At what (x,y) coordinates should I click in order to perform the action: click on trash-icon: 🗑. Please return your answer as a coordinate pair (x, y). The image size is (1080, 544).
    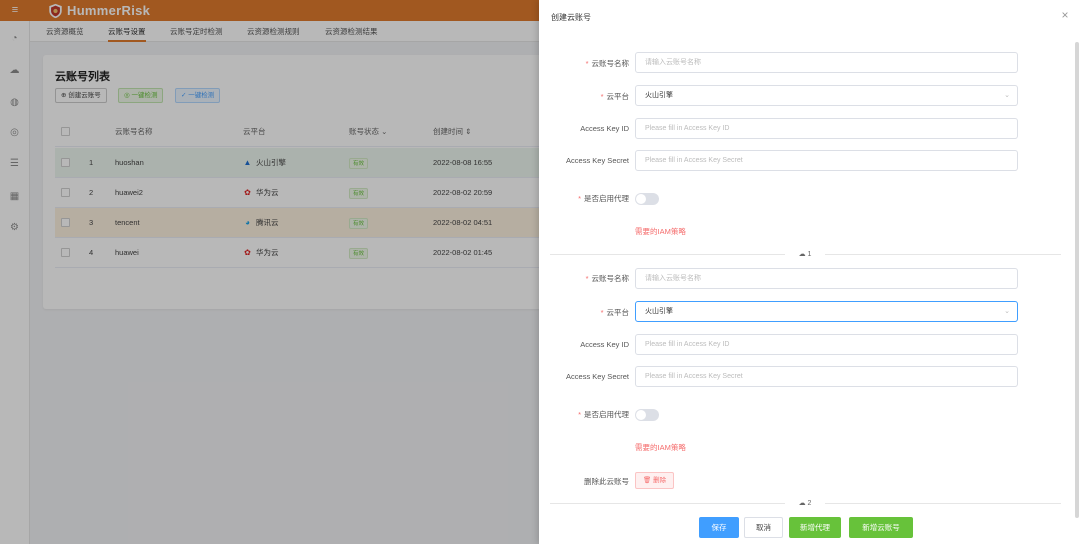
    Looking at the image, I should click on (648, 480).